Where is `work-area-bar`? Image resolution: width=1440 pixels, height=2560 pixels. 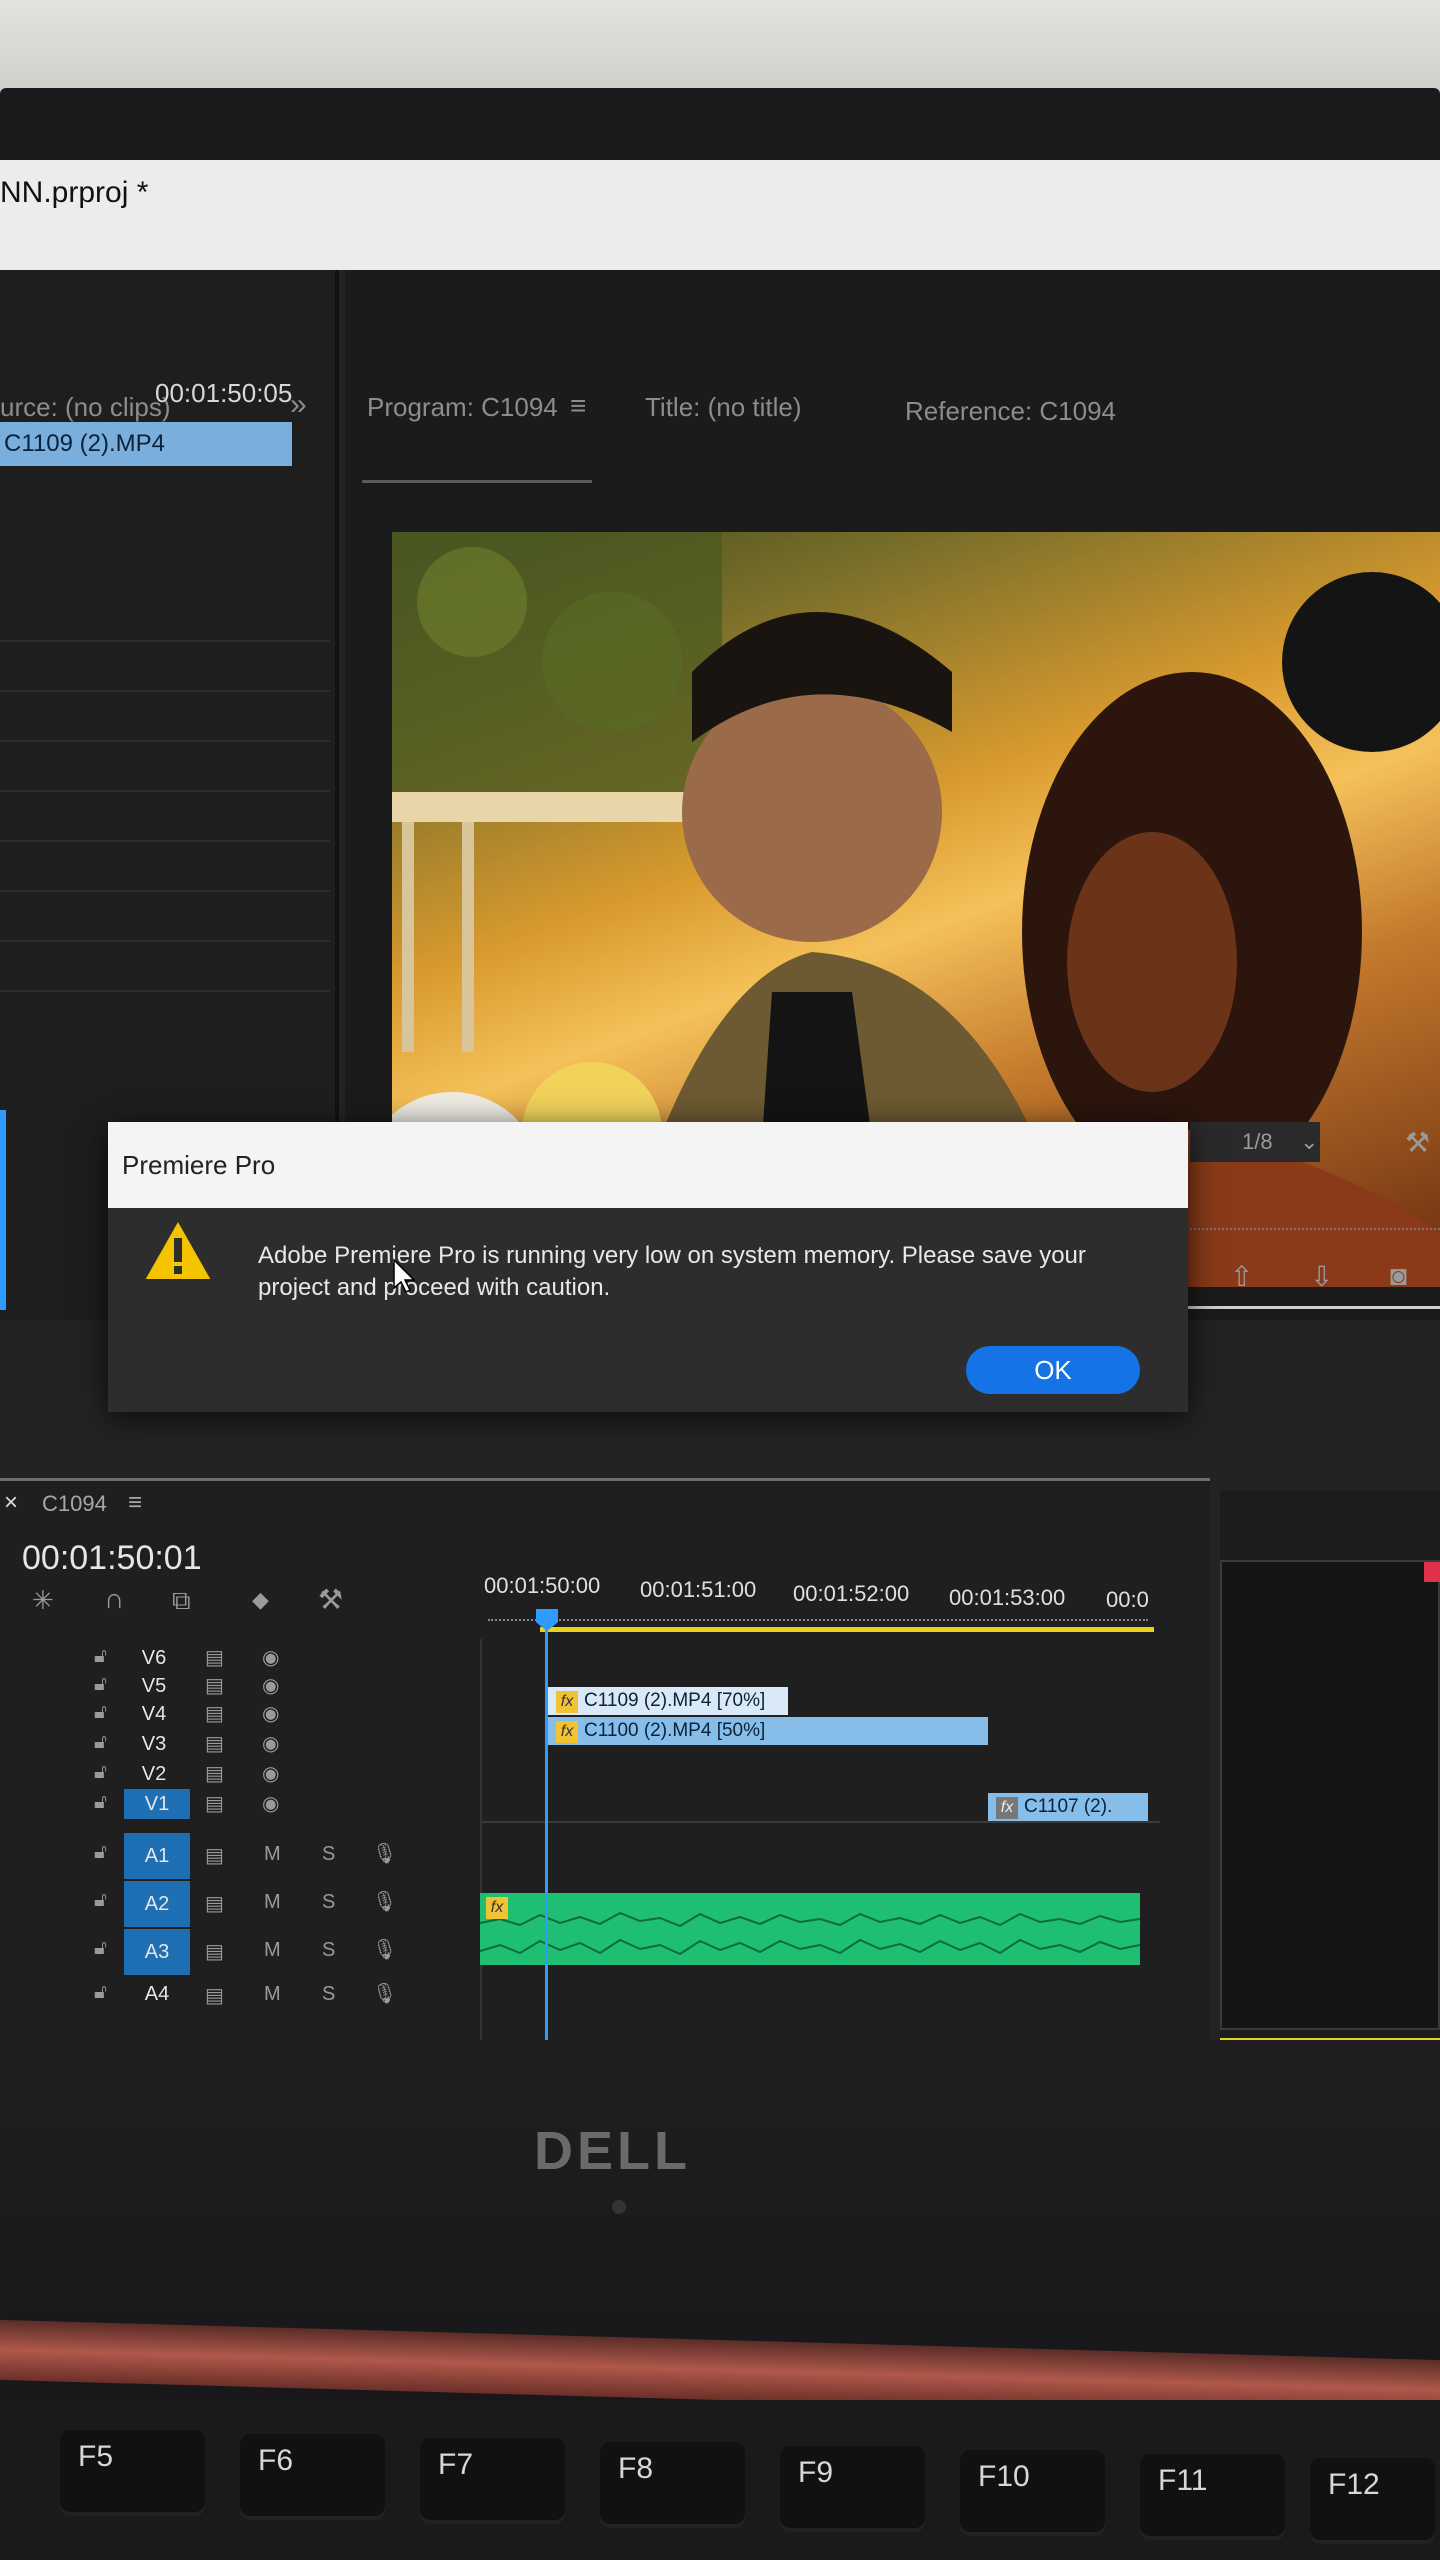 work-area-bar is located at coordinates (847, 1629).